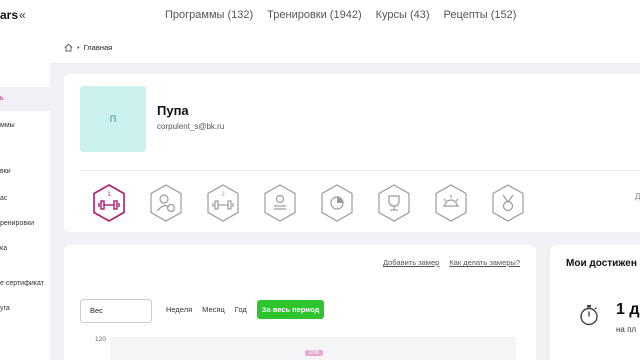 The image size is (640, 360). What do you see at coordinates (25, 223) in the screenshot?
I see `sidebar-item-my-workouts: ренировки` at bounding box center [25, 223].